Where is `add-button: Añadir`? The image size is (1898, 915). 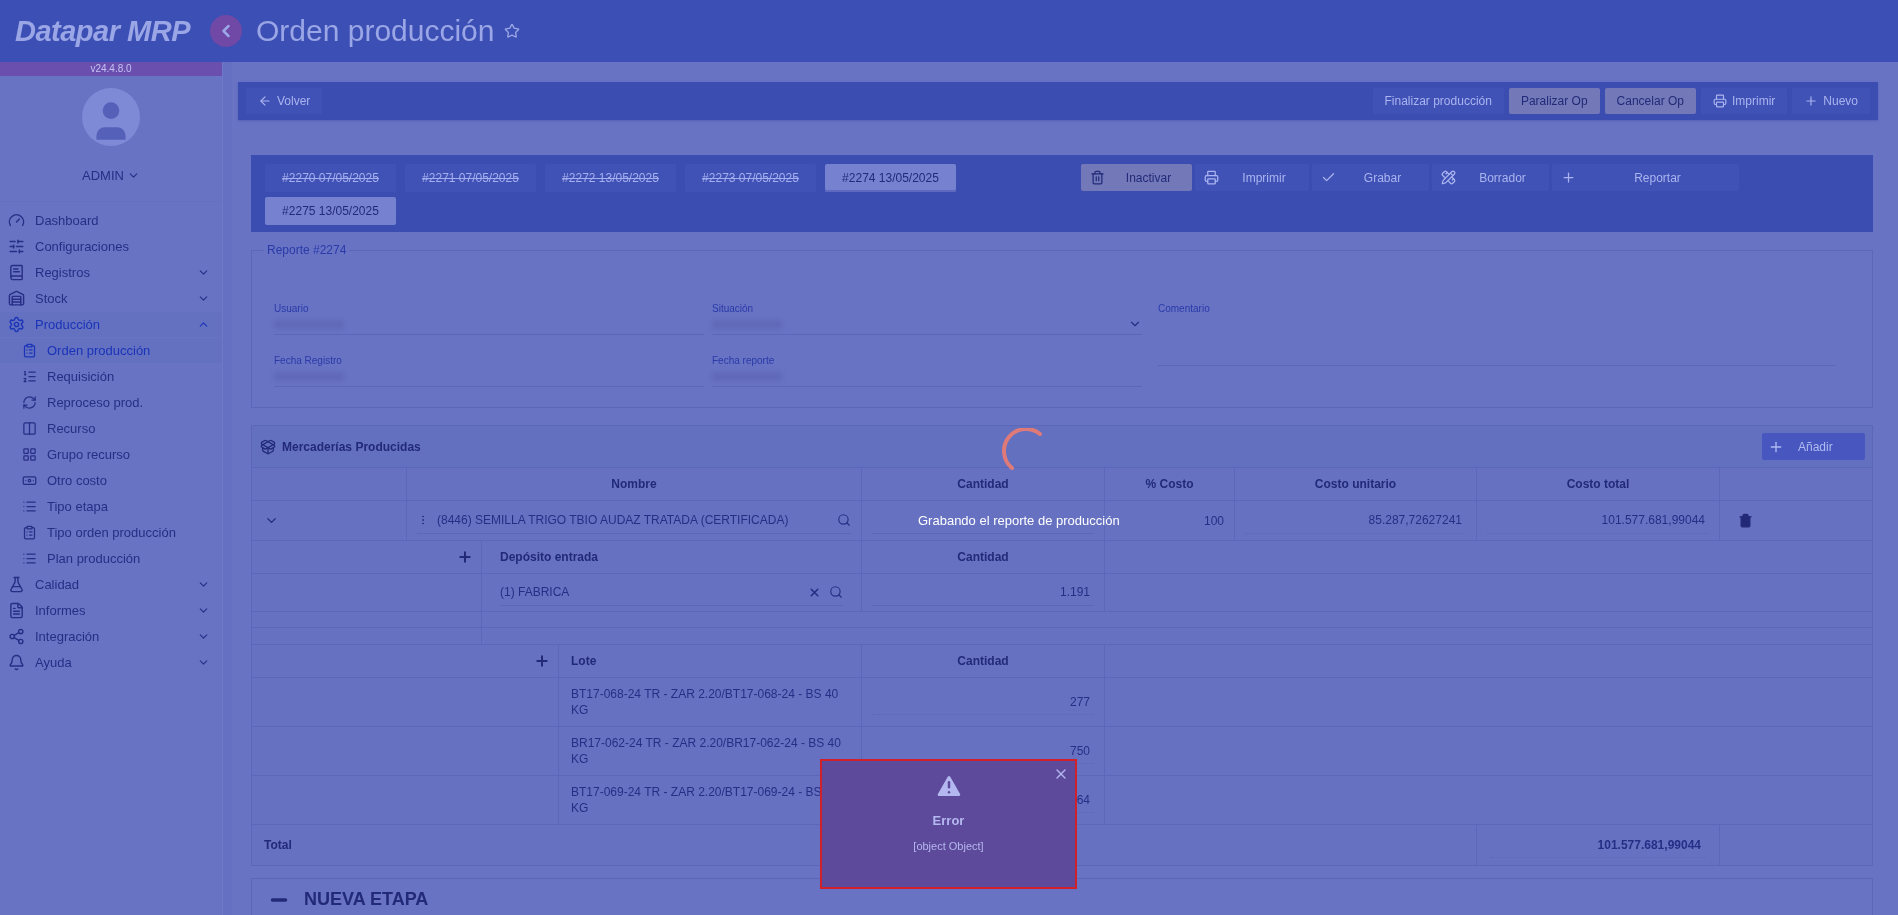
add-button: Añadir is located at coordinates (1813, 446).